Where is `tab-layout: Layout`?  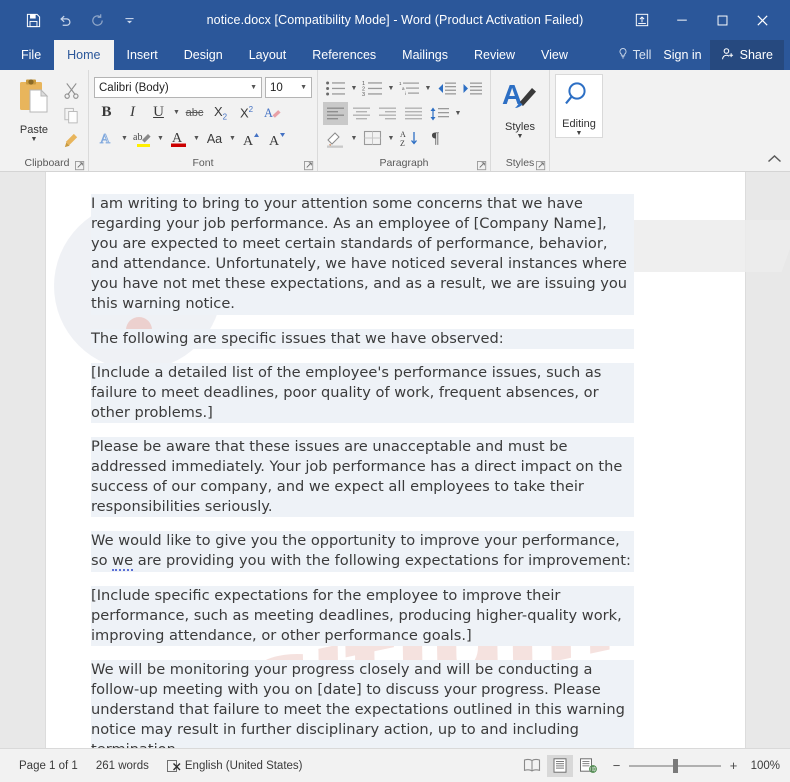
tab-layout: Layout is located at coordinates (268, 55).